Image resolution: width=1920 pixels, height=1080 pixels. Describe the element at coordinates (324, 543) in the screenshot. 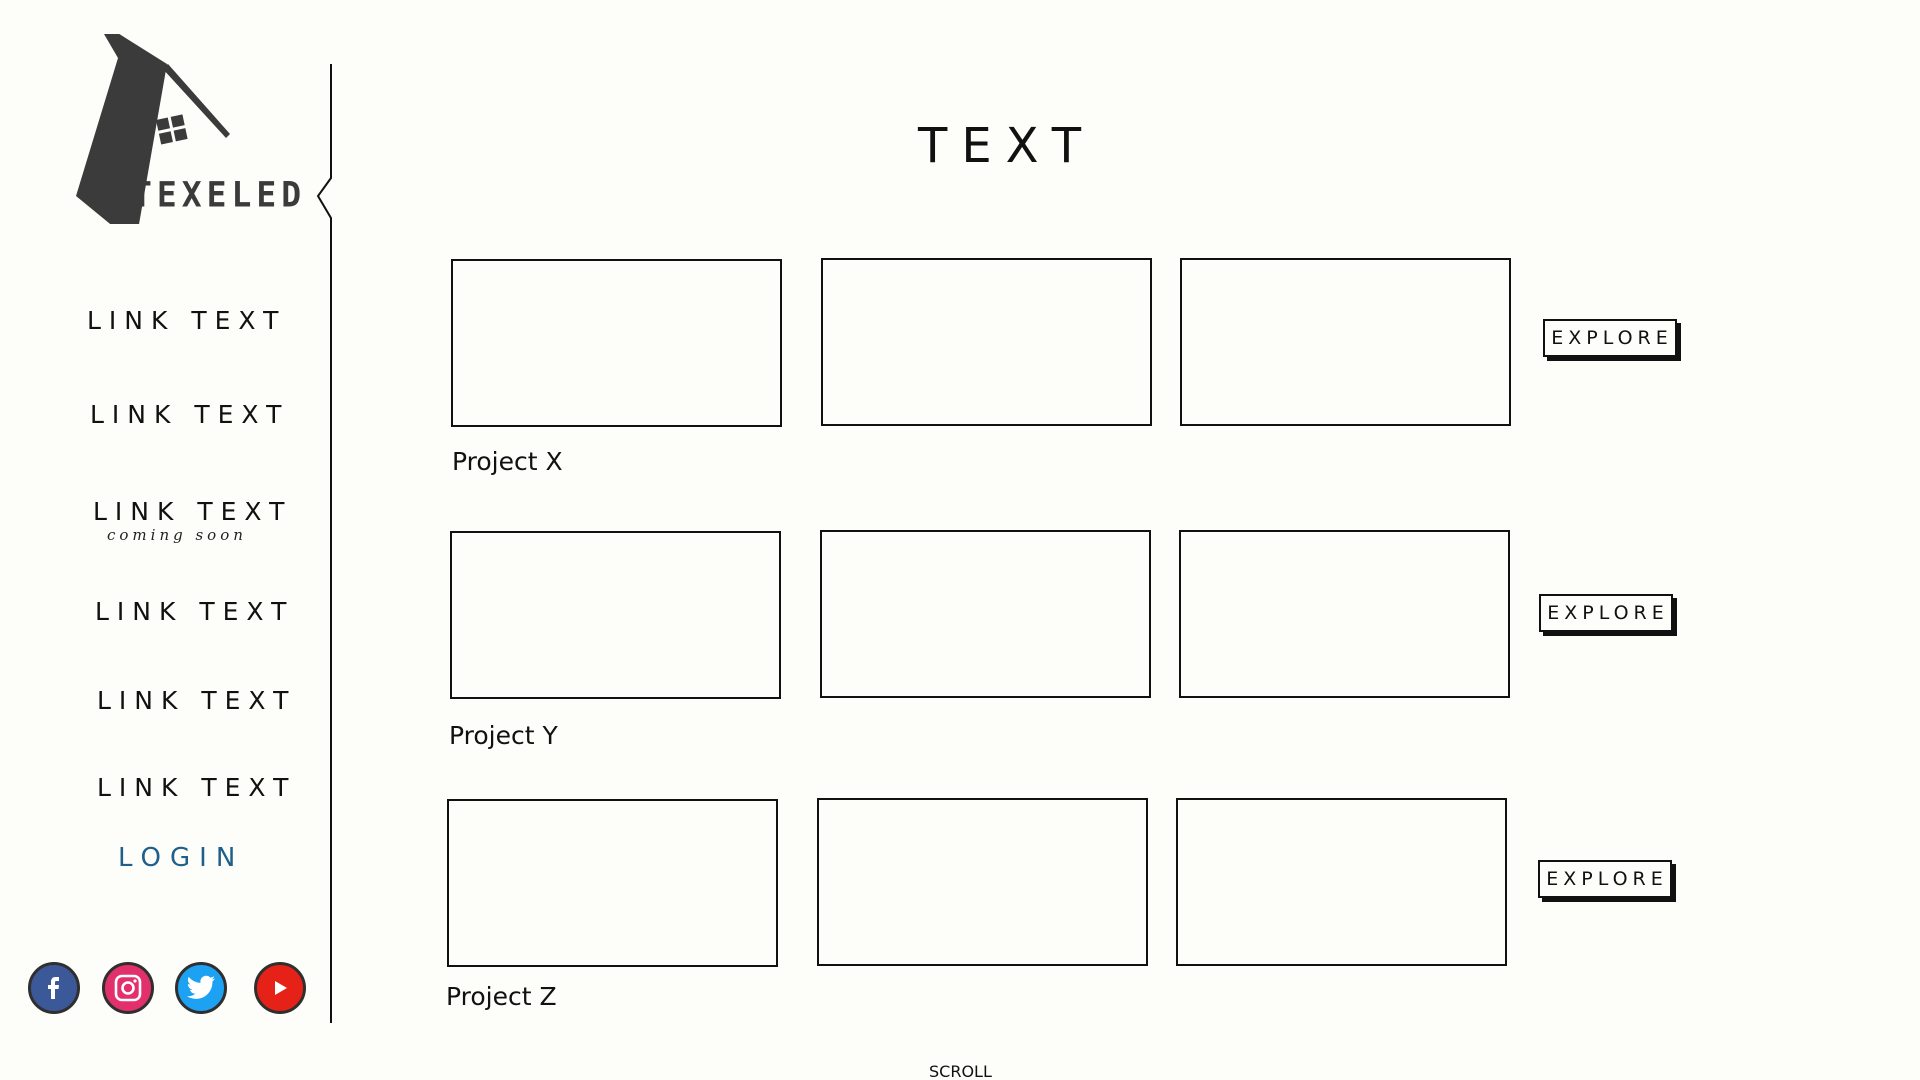

I see `sidebar-divider` at that location.